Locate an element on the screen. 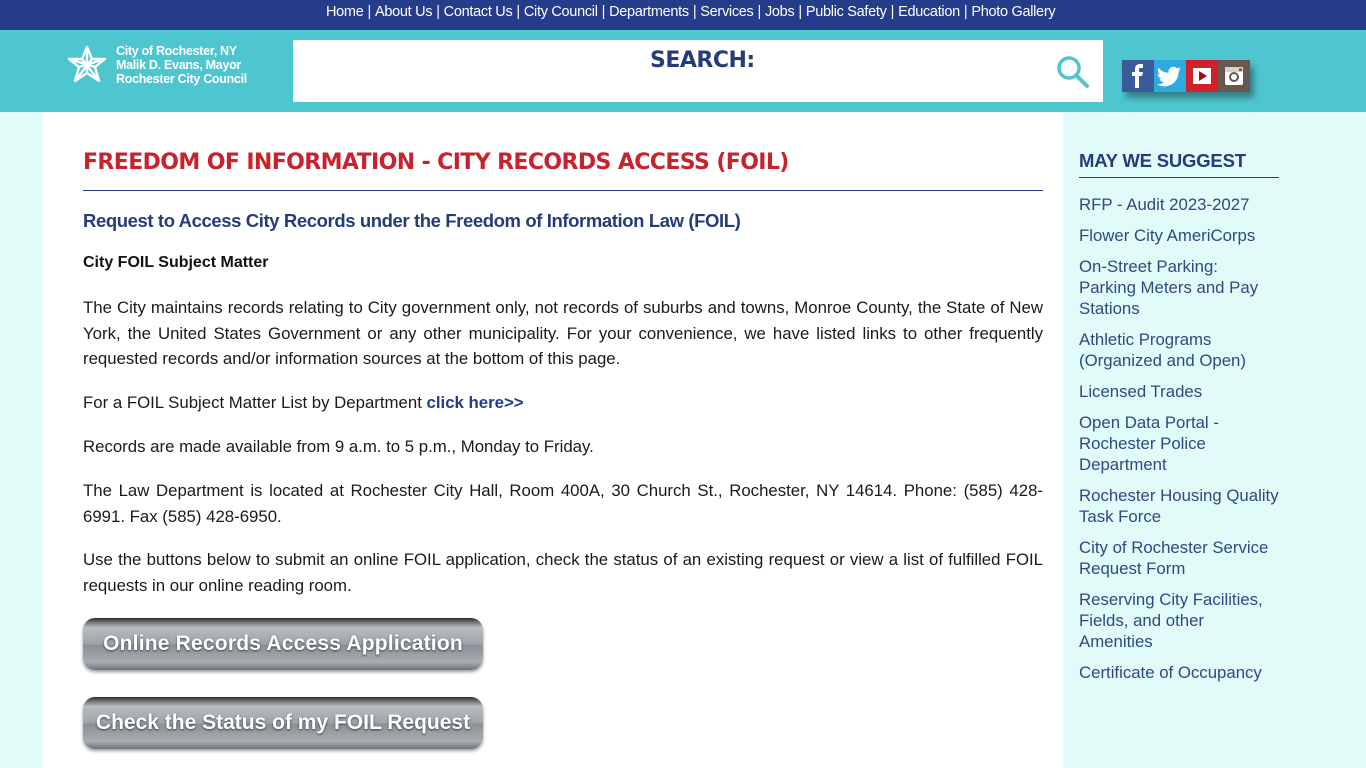 The width and height of the screenshot is (1366, 768). social-links is located at coordinates (1186, 76).